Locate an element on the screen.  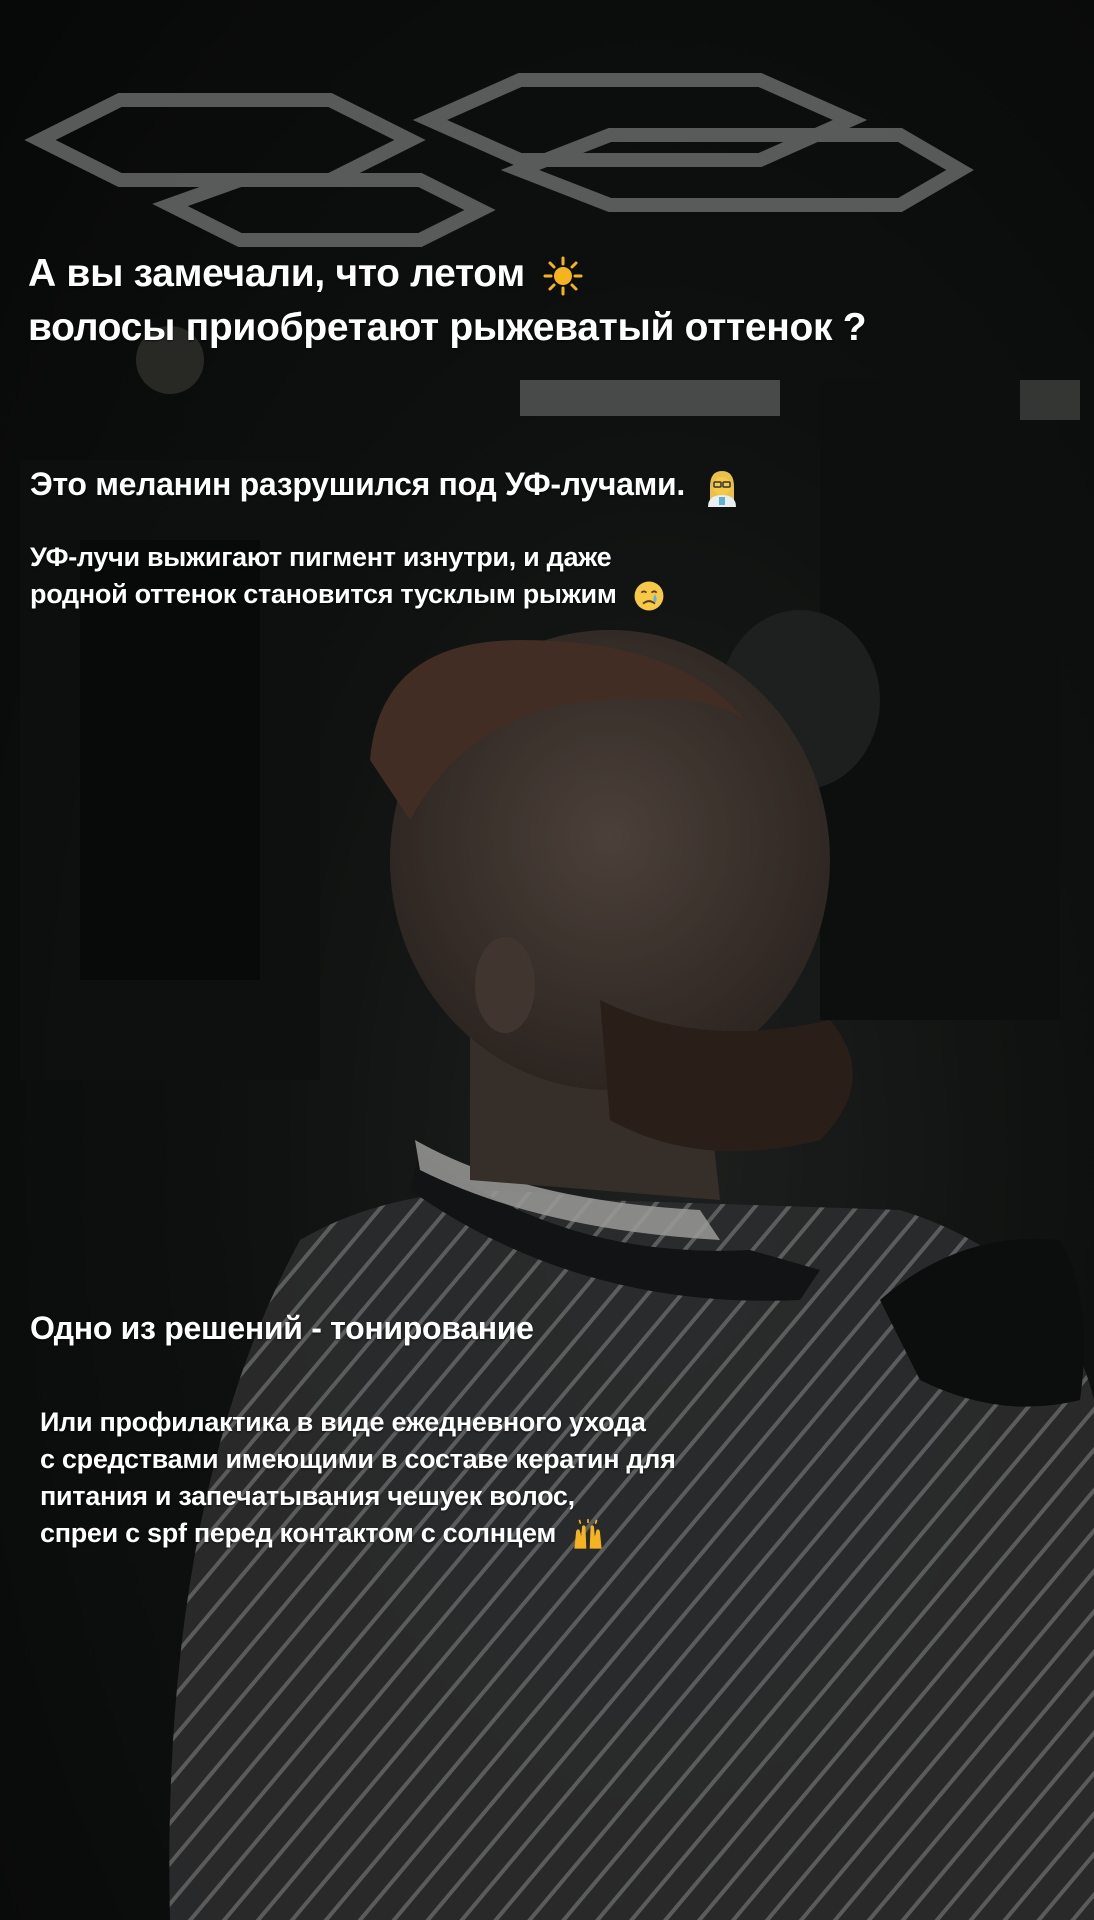
section-2-body-line-4: спреи с spf перед контактом с солнцем is located at coordinates (322, 1533).